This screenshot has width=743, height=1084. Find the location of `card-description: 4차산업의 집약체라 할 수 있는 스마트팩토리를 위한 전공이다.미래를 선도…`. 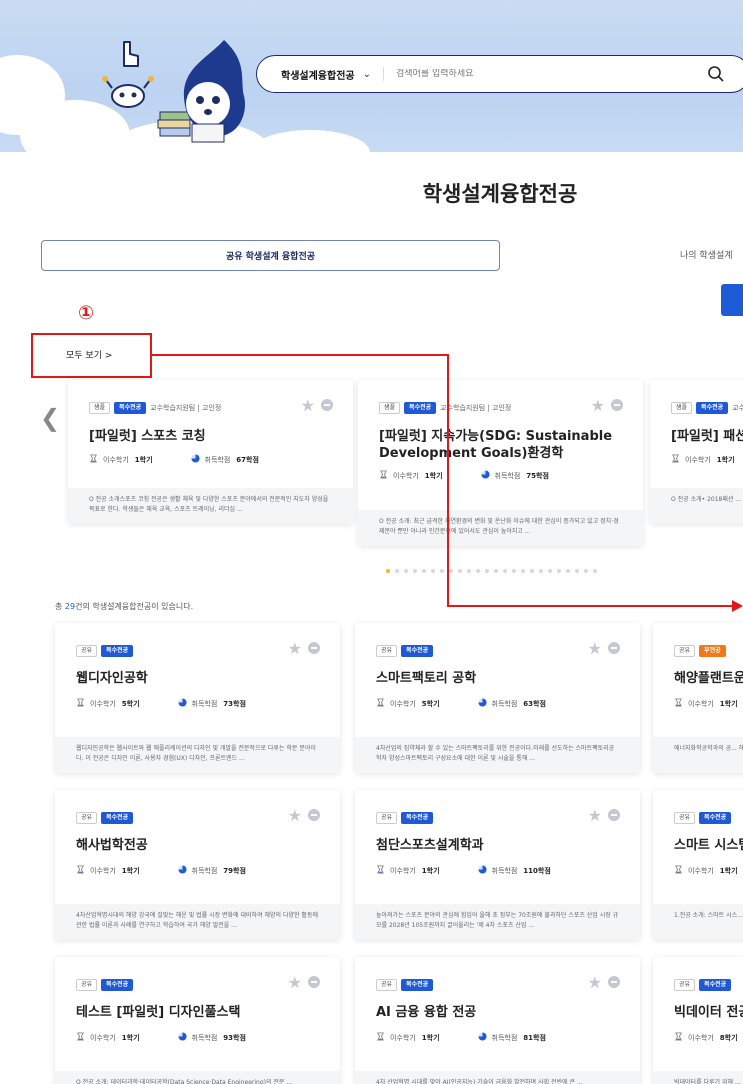

card-description: 4차산업의 집약체라 할 수 있는 스마트팩토리를 위한 전공이다.미래를 선도… is located at coordinates (497, 755).